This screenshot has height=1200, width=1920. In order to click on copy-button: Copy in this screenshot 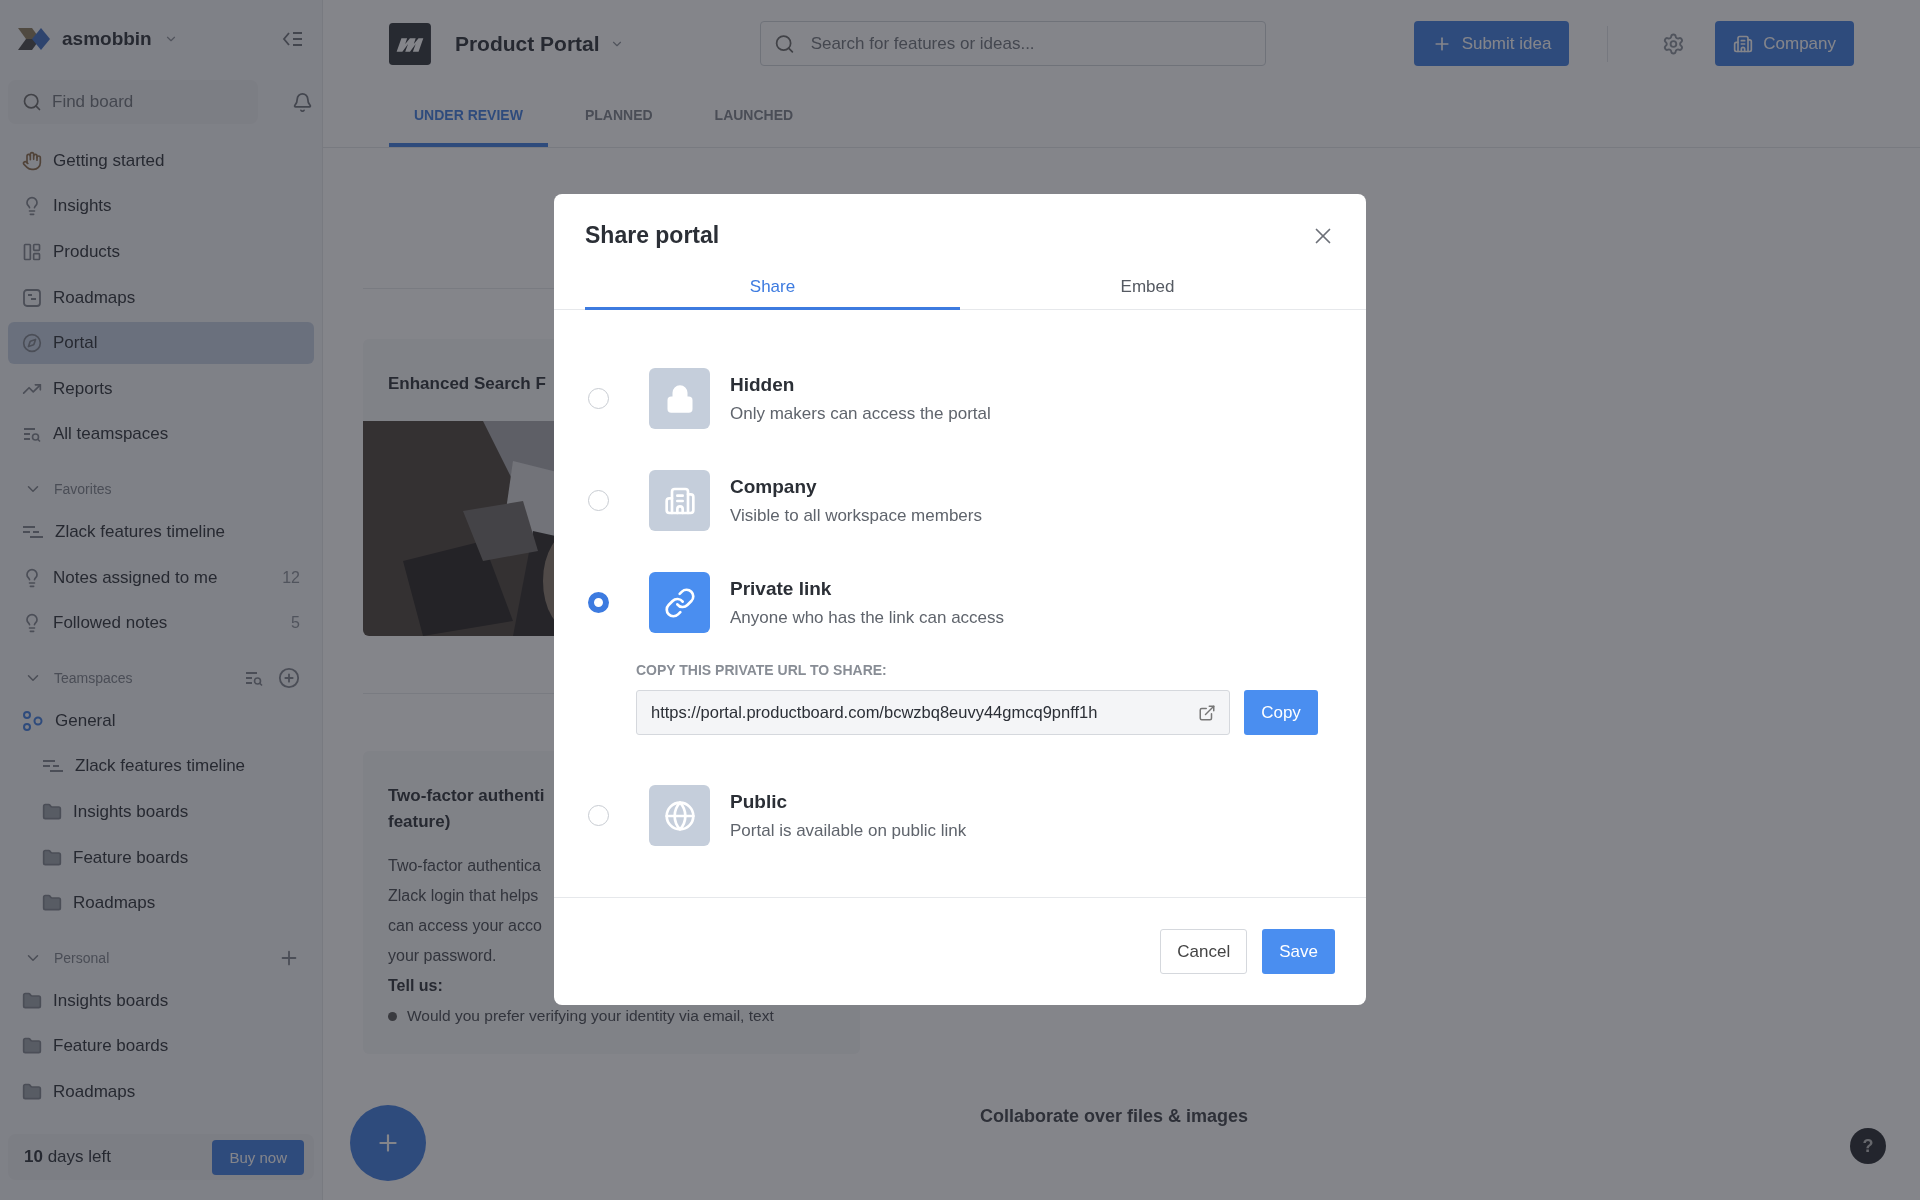, I will do `click(1281, 712)`.